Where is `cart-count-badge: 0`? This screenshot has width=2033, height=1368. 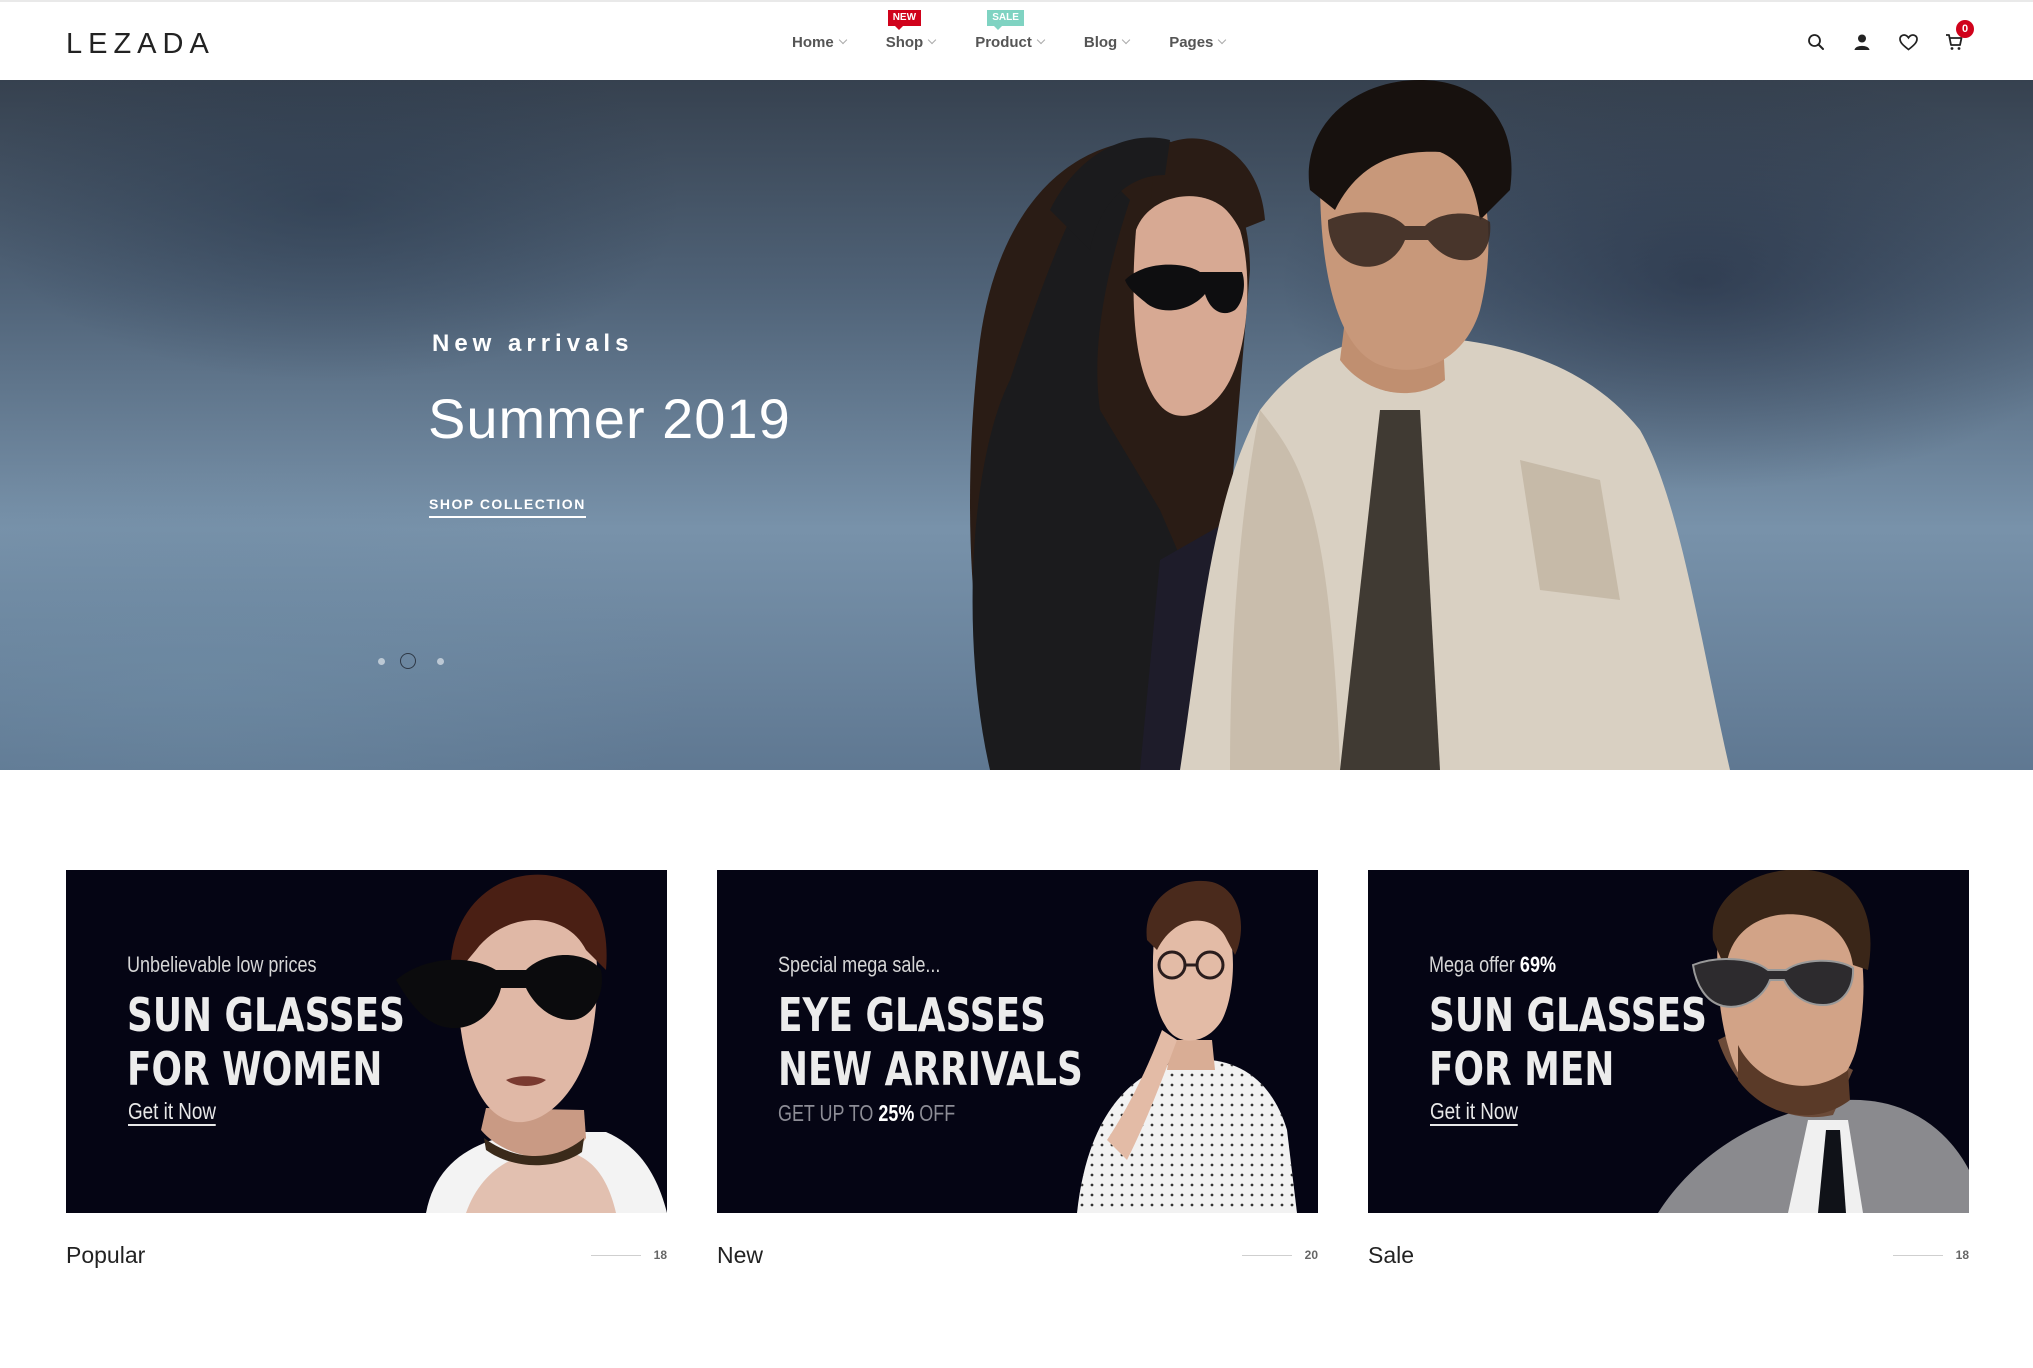 cart-count-badge: 0 is located at coordinates (1965, 29).